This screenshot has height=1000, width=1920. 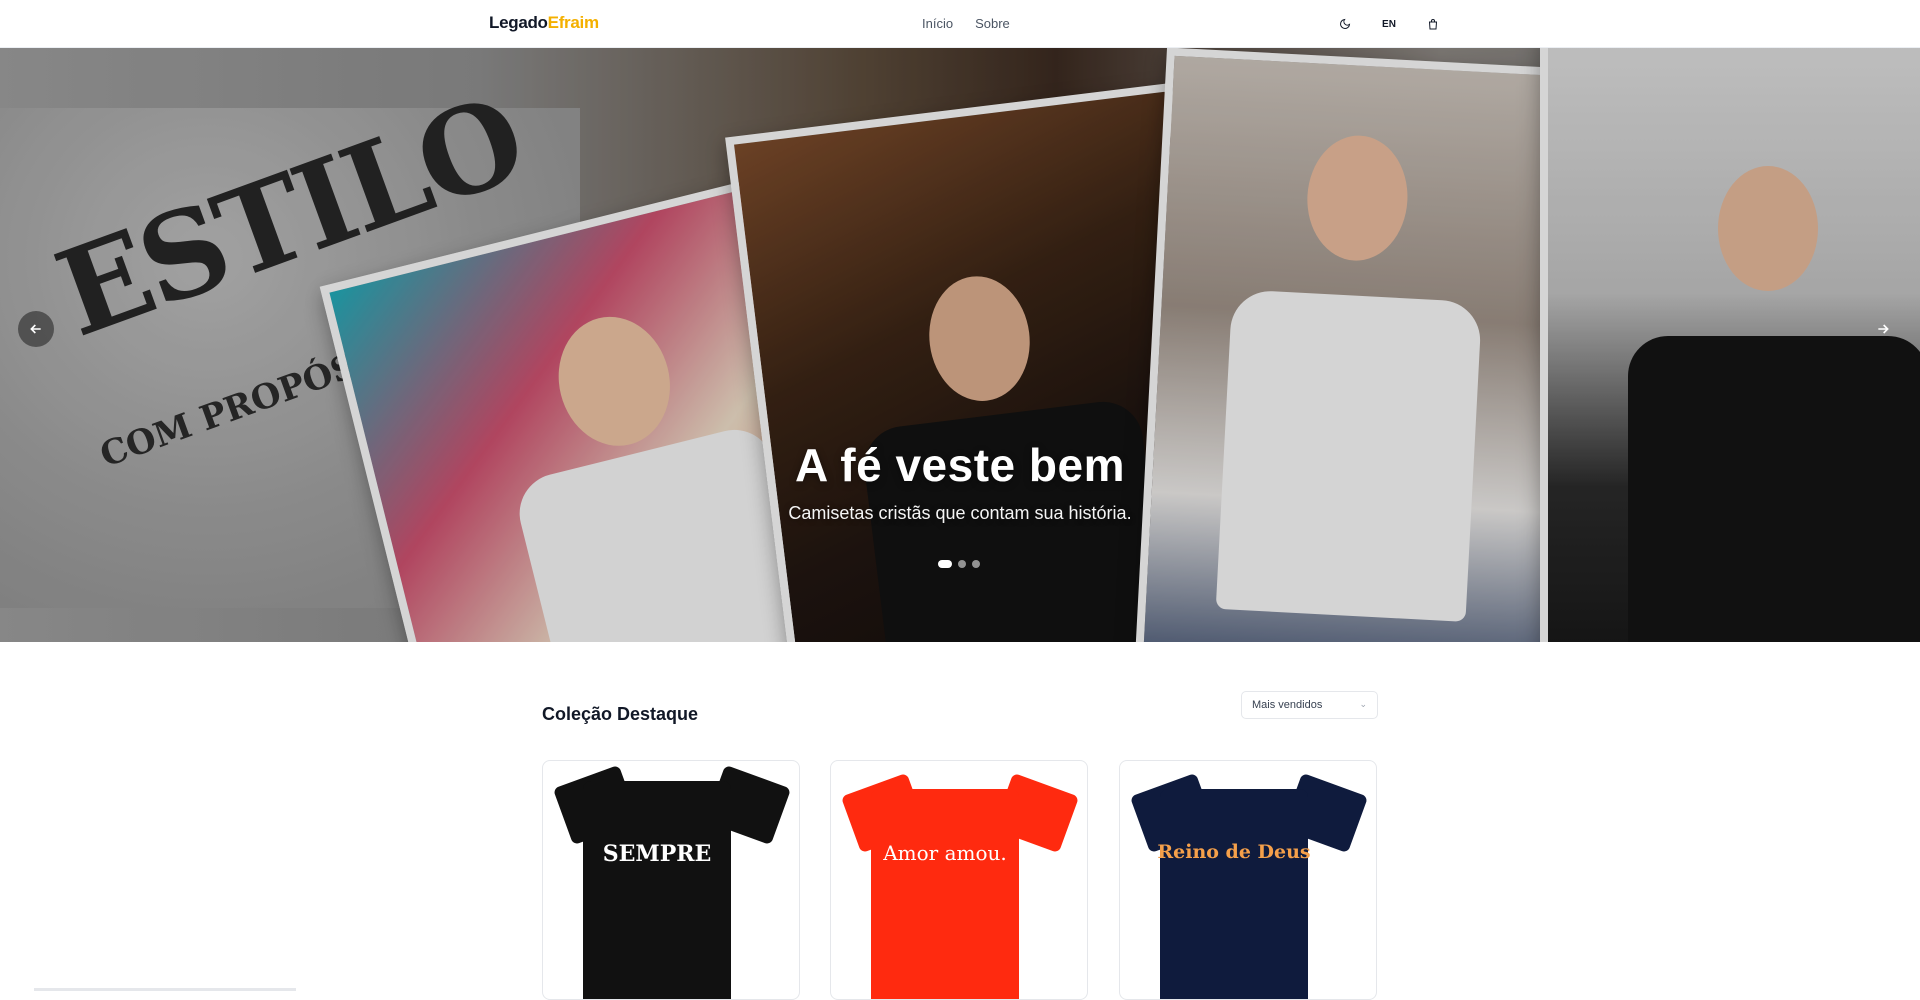 I want to click on cart-button, so click(x=1433, y=24).